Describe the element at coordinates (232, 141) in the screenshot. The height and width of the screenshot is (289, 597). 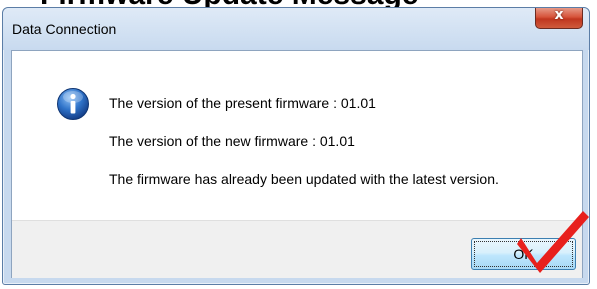
I see `new-firmware-version-text: The version of the new firmware : 01.01` at that location.